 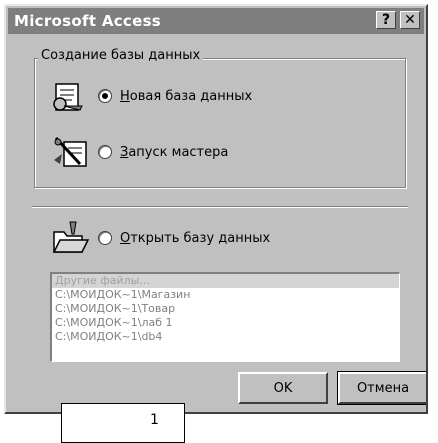 What do you see at coordinates (225, 309) in the screenshot?
I see `list-item: C:\МОИДОК~1\Товар` at bounding box center [225, 309].